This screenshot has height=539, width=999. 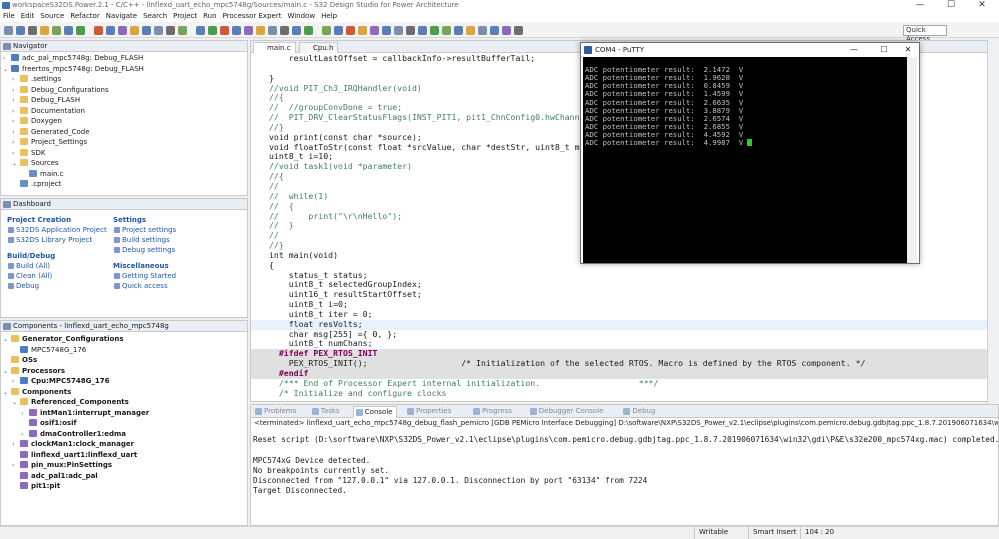 What do you see at coordinates (59, 266) in the screenshot?
I see `build-all-link: Build (All)` at bounding box center [59, 266].